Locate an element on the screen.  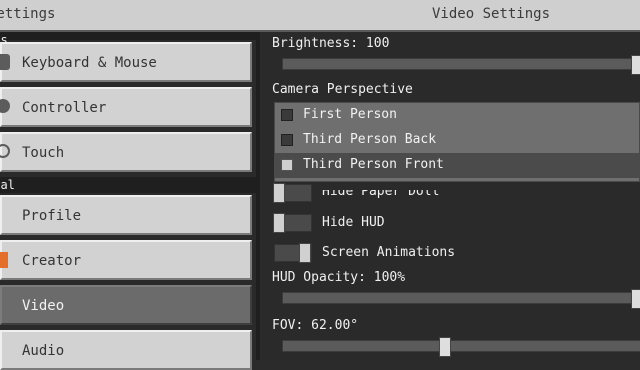
sidebar-item-label: Controller is located at coordinates (64, 108).